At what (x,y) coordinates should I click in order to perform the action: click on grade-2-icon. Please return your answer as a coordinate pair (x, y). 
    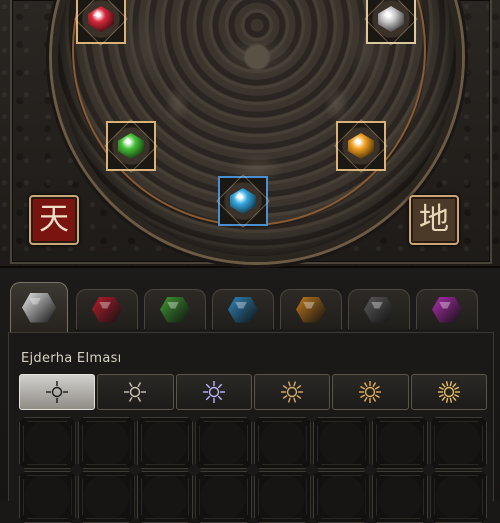
    Looking at the image, I should click on (135, 392).